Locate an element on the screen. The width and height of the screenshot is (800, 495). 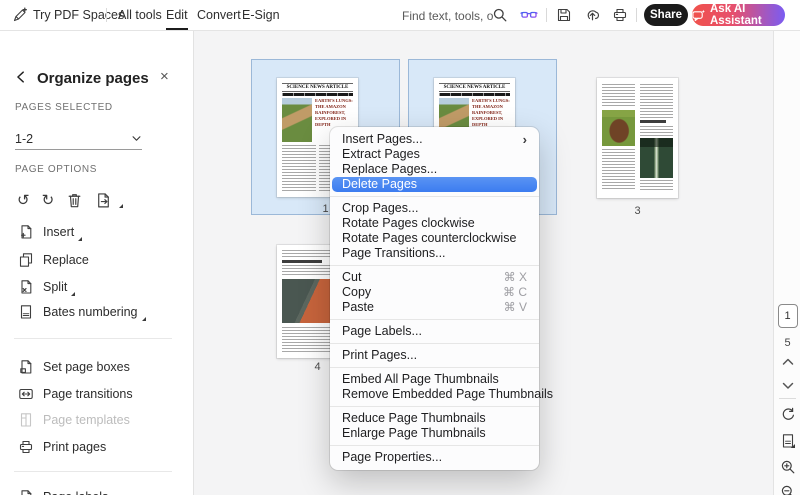
menu-item-delete-pages: Delete Pages is located at coordinates (434, 184).